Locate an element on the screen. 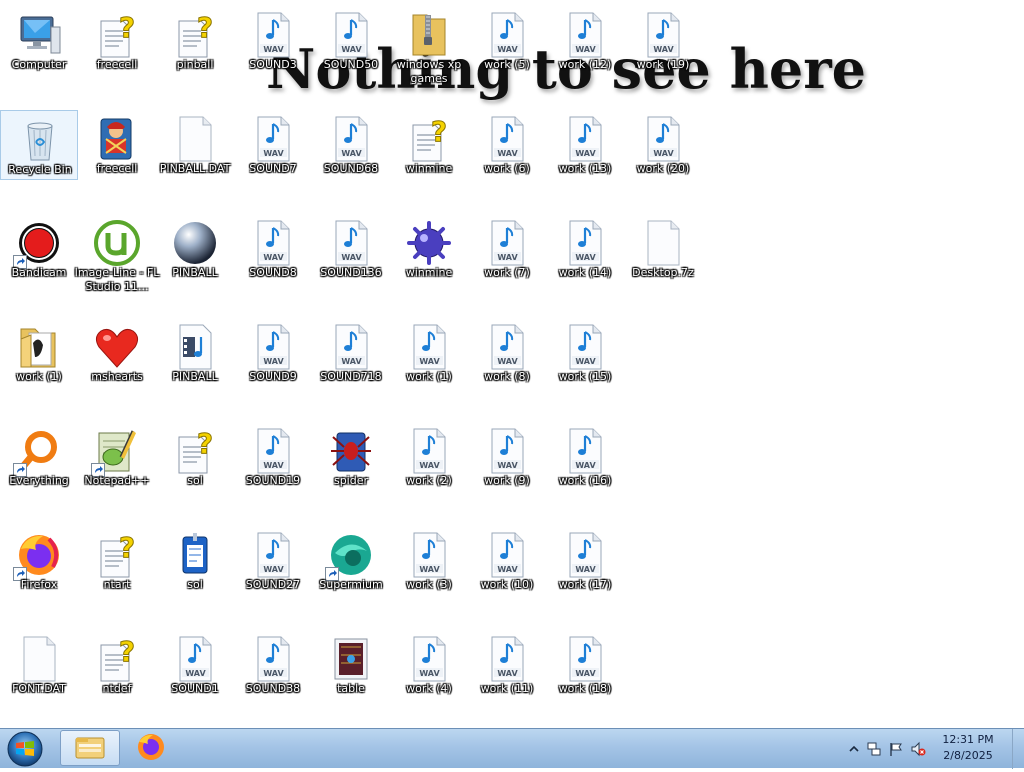 The image size is (1024, 772). desktop-icon-winmine-help: ? winmine is located at coordinates (429, 160).